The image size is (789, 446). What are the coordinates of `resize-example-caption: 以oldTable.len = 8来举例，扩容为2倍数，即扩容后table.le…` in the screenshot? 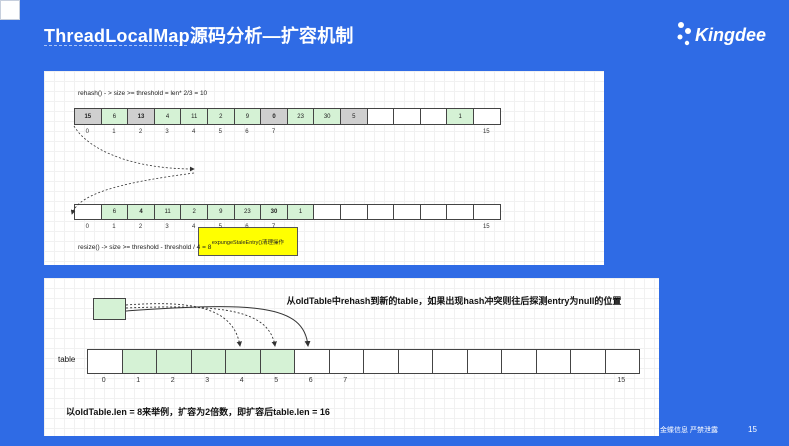 It's located at (198, 412).